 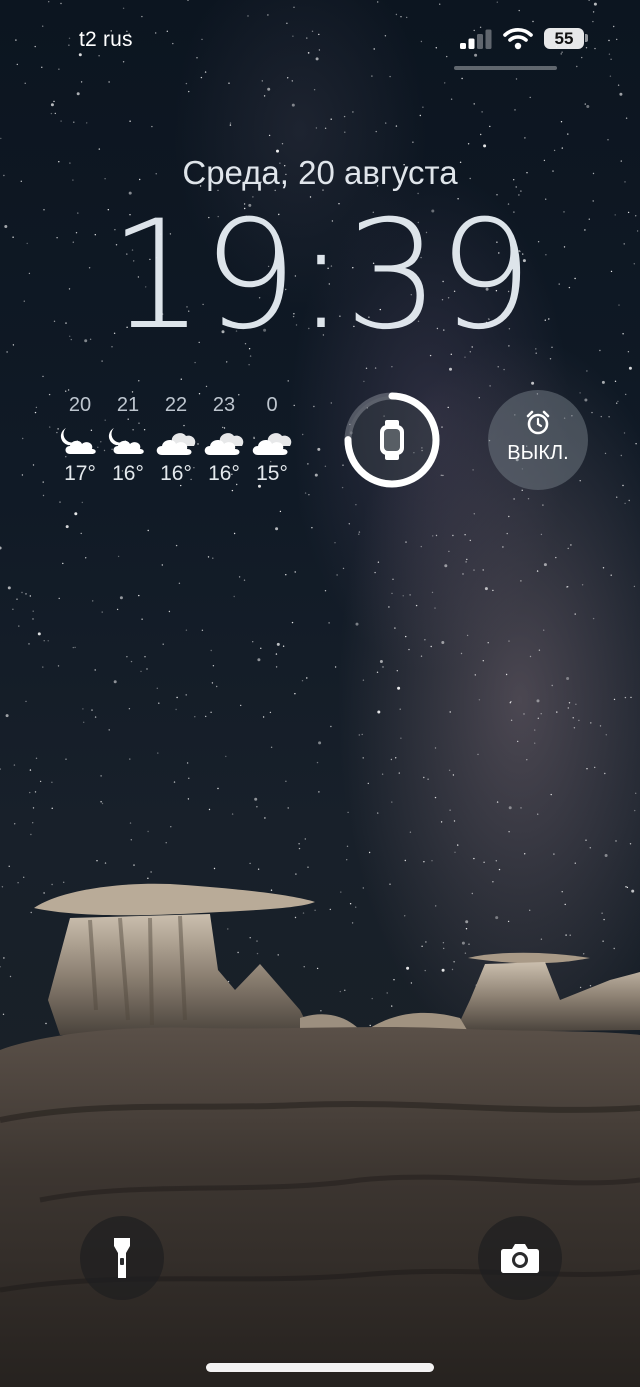 I want to click on battery-level: 55, so click(x=564, y=38).